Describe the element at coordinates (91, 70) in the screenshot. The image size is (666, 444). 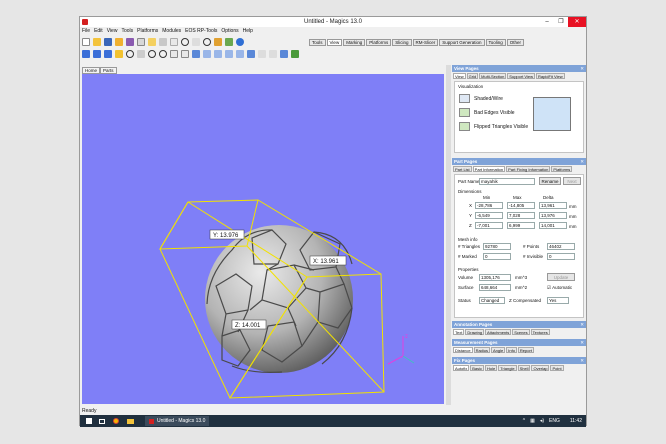
I see `view-tab-home: Home` at that location.